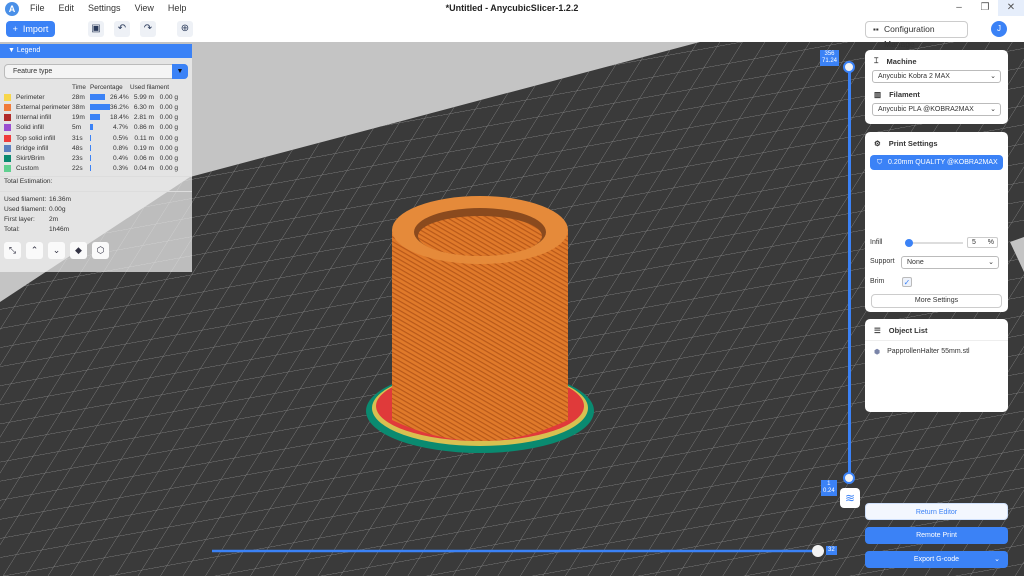 This screenshot has width=1024, height=576. Describe the element at coordinates (77, 128) in the screenshot. I see `feature-time: 5m` at that location.